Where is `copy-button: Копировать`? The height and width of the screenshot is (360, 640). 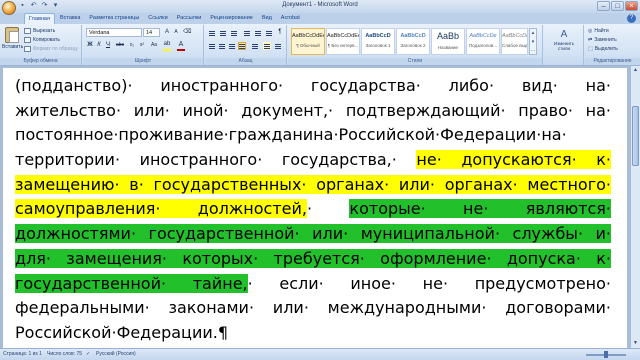
copy-button: Копировать is located at coordinates (42, 40).